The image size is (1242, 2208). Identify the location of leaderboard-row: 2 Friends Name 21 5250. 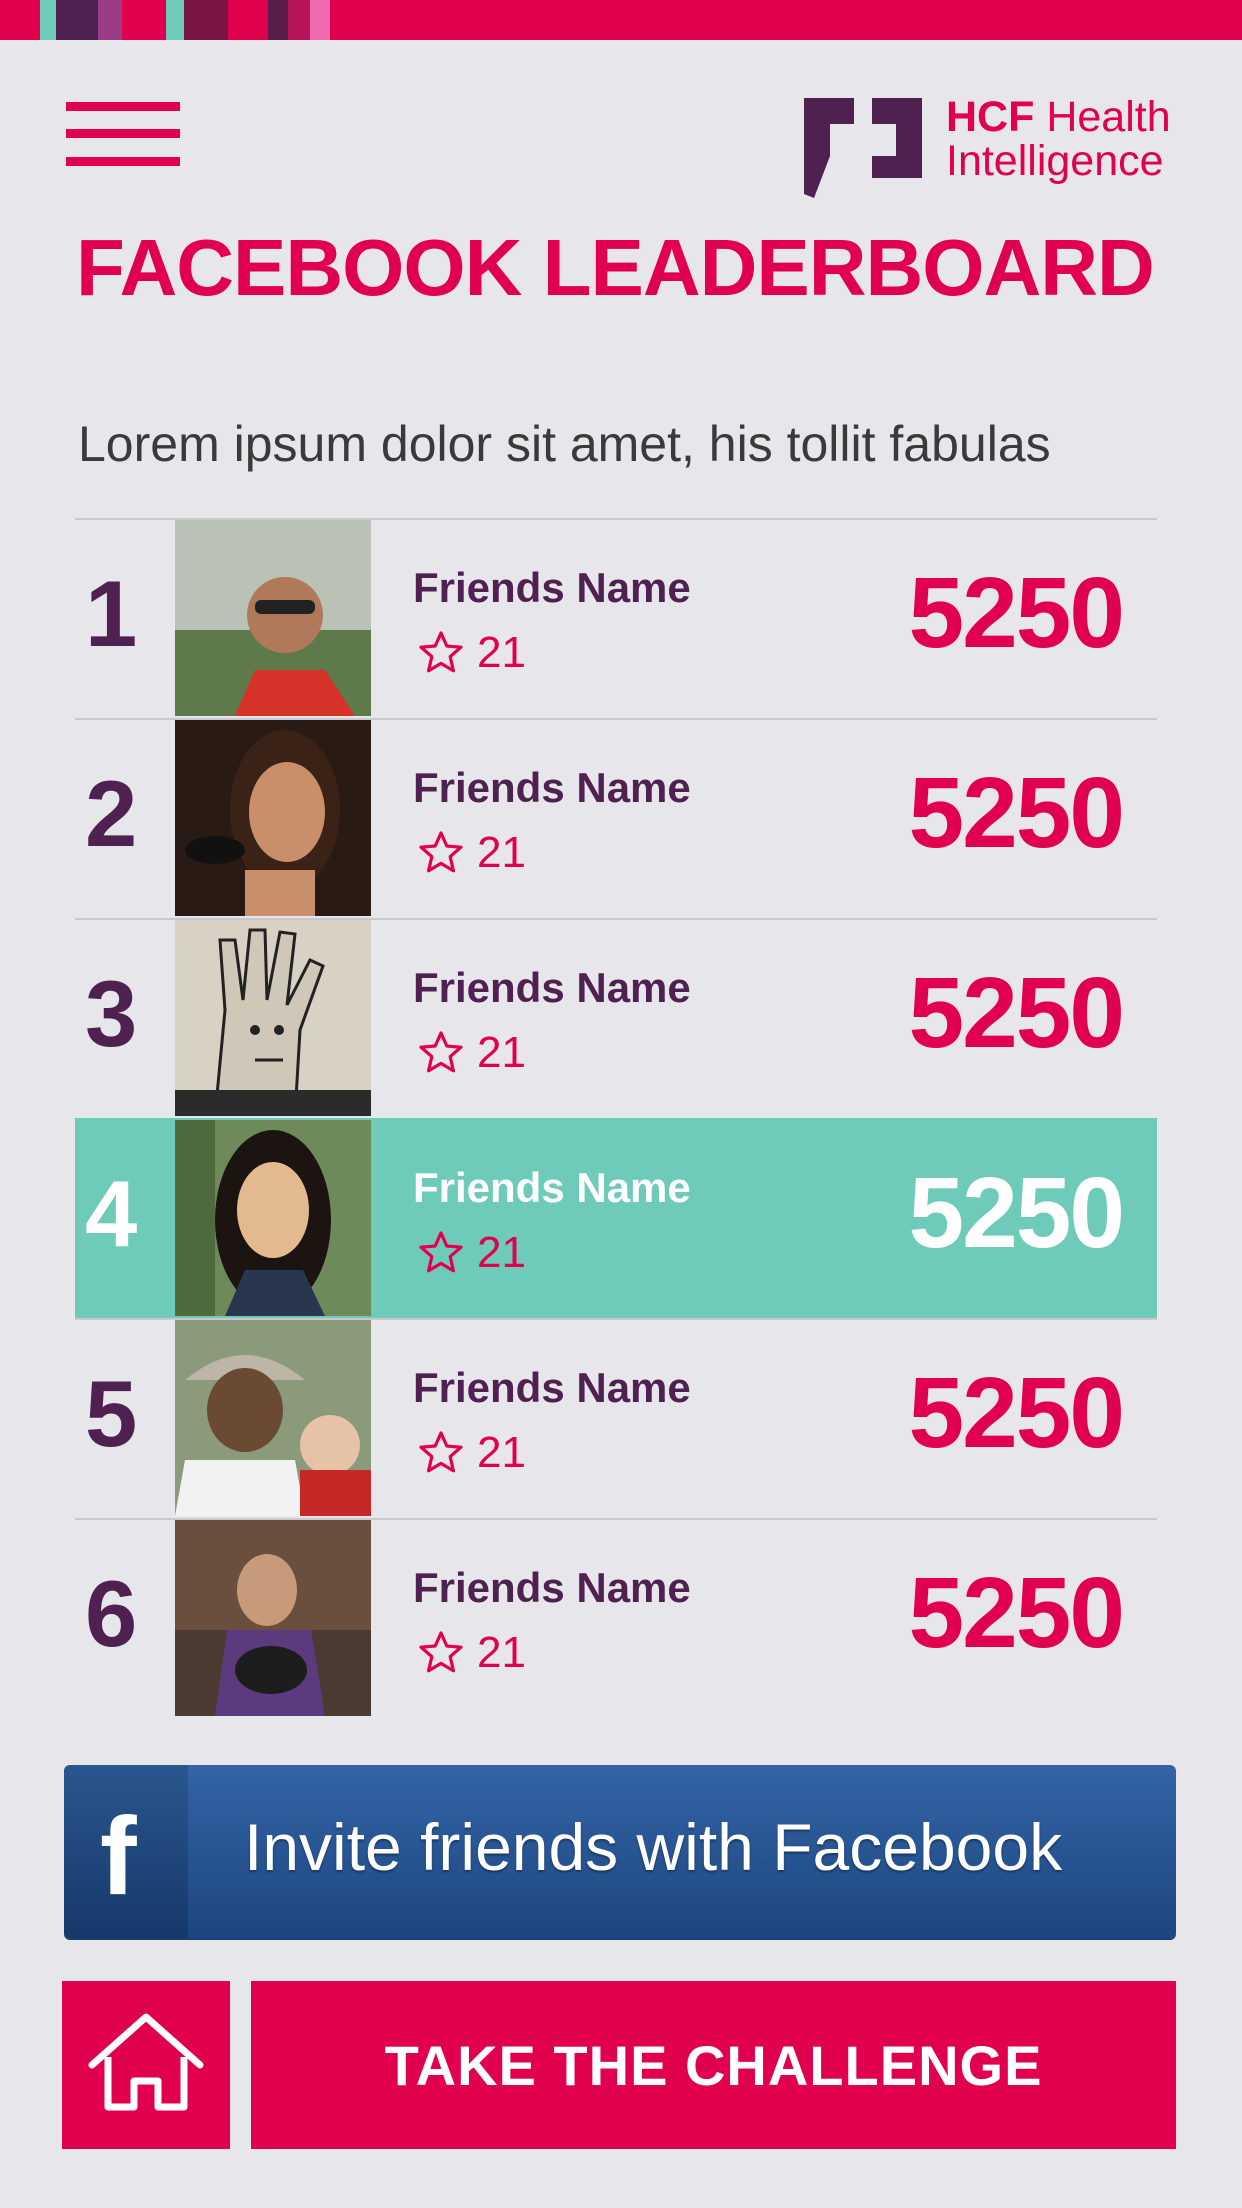
(616, 818).